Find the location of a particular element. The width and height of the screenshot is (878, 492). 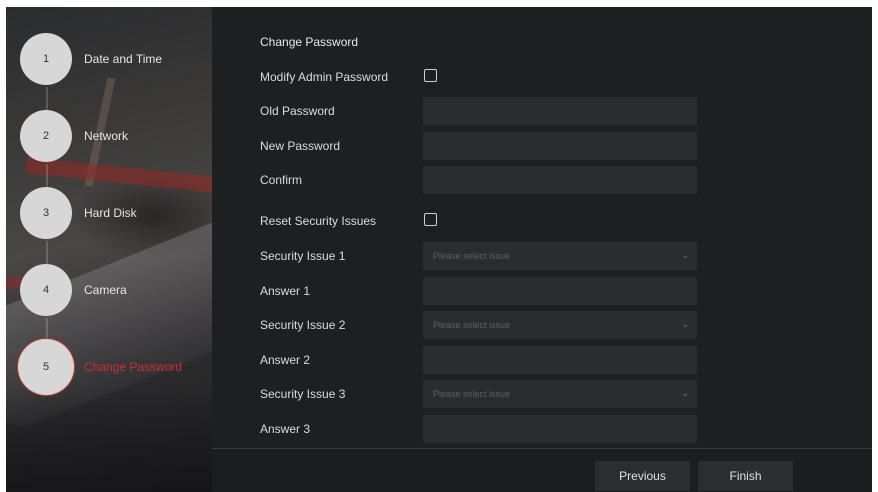

row-security-issue-3: Security Issue 3 Please select issue ⌄ is located at coordinates (560, 394).